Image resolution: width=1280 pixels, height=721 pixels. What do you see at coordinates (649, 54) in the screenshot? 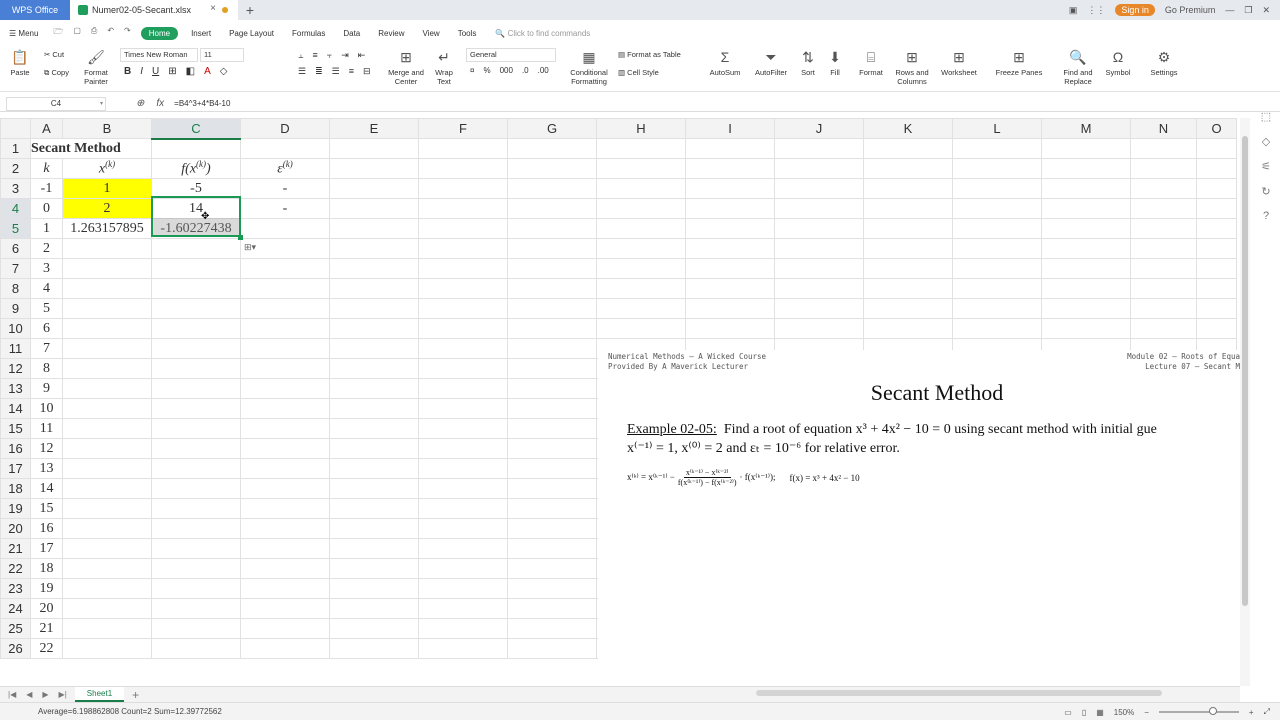
I see `format-as-table-button: ▤ Format as Table` at bounding box center [649, 54].